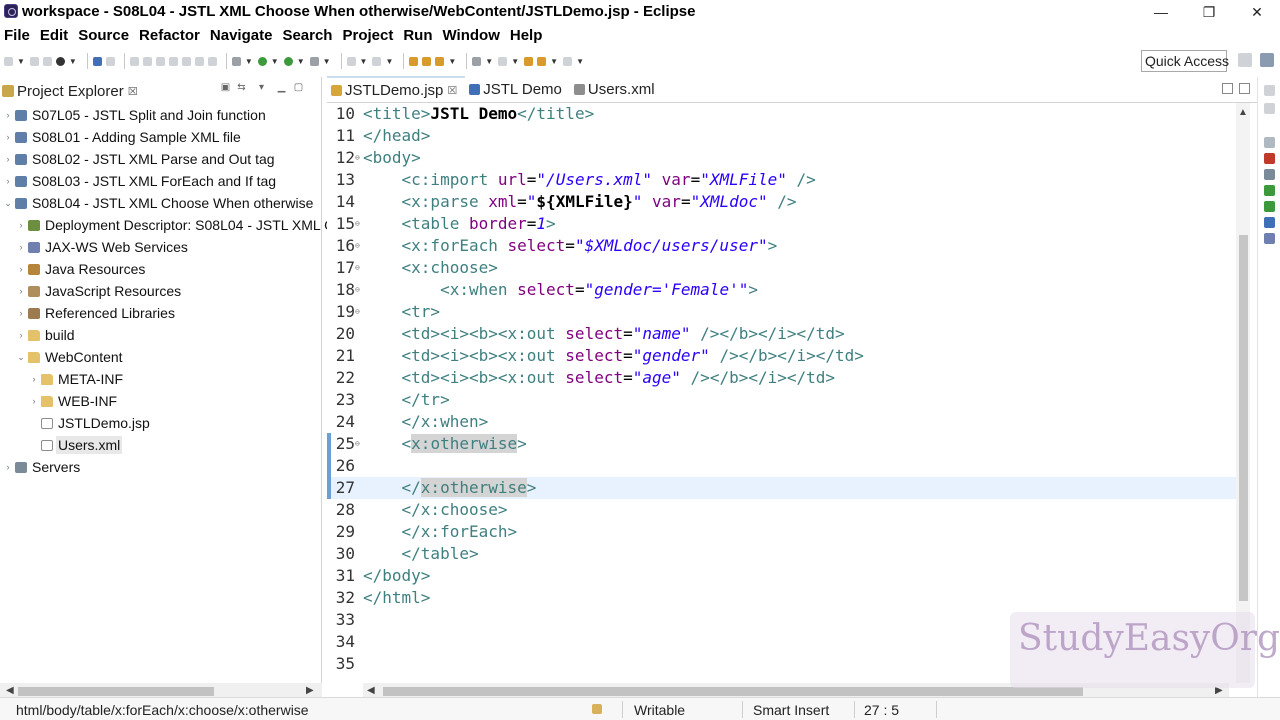 This screenshot has height=720, width=1280. Describe the element at coordinates (1269, 90) in the screenshot. I see `restore-view-icon` at that location.